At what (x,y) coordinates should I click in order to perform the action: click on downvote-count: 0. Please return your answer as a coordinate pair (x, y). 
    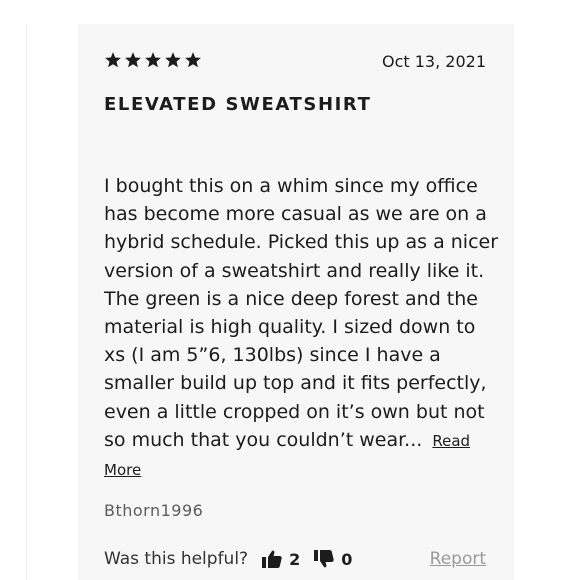
    Looking at the image, I should click on (347, 559).